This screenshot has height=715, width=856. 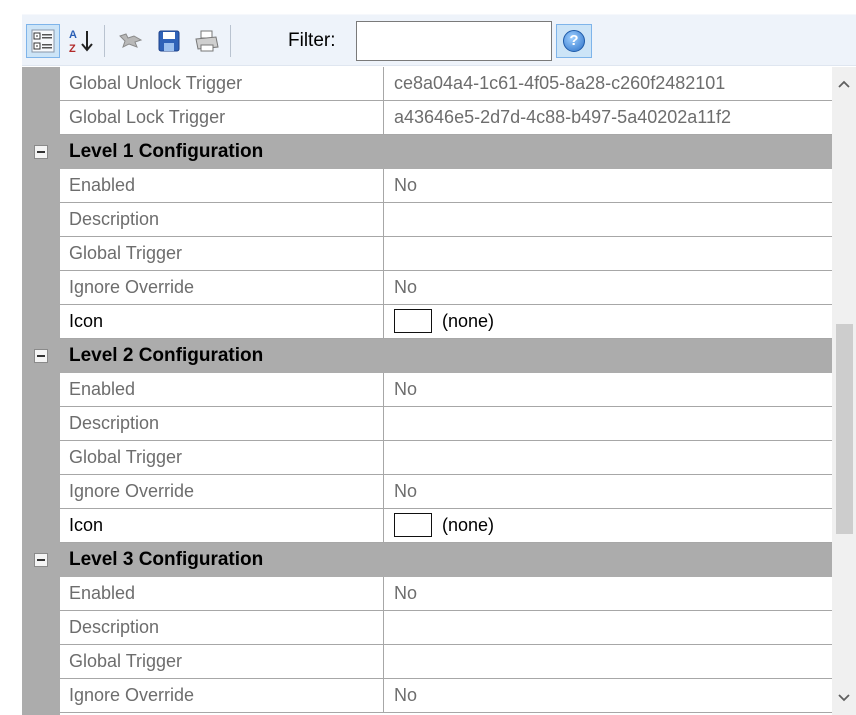 I want to click on svg-text: Z, so click(x=72, y=49).